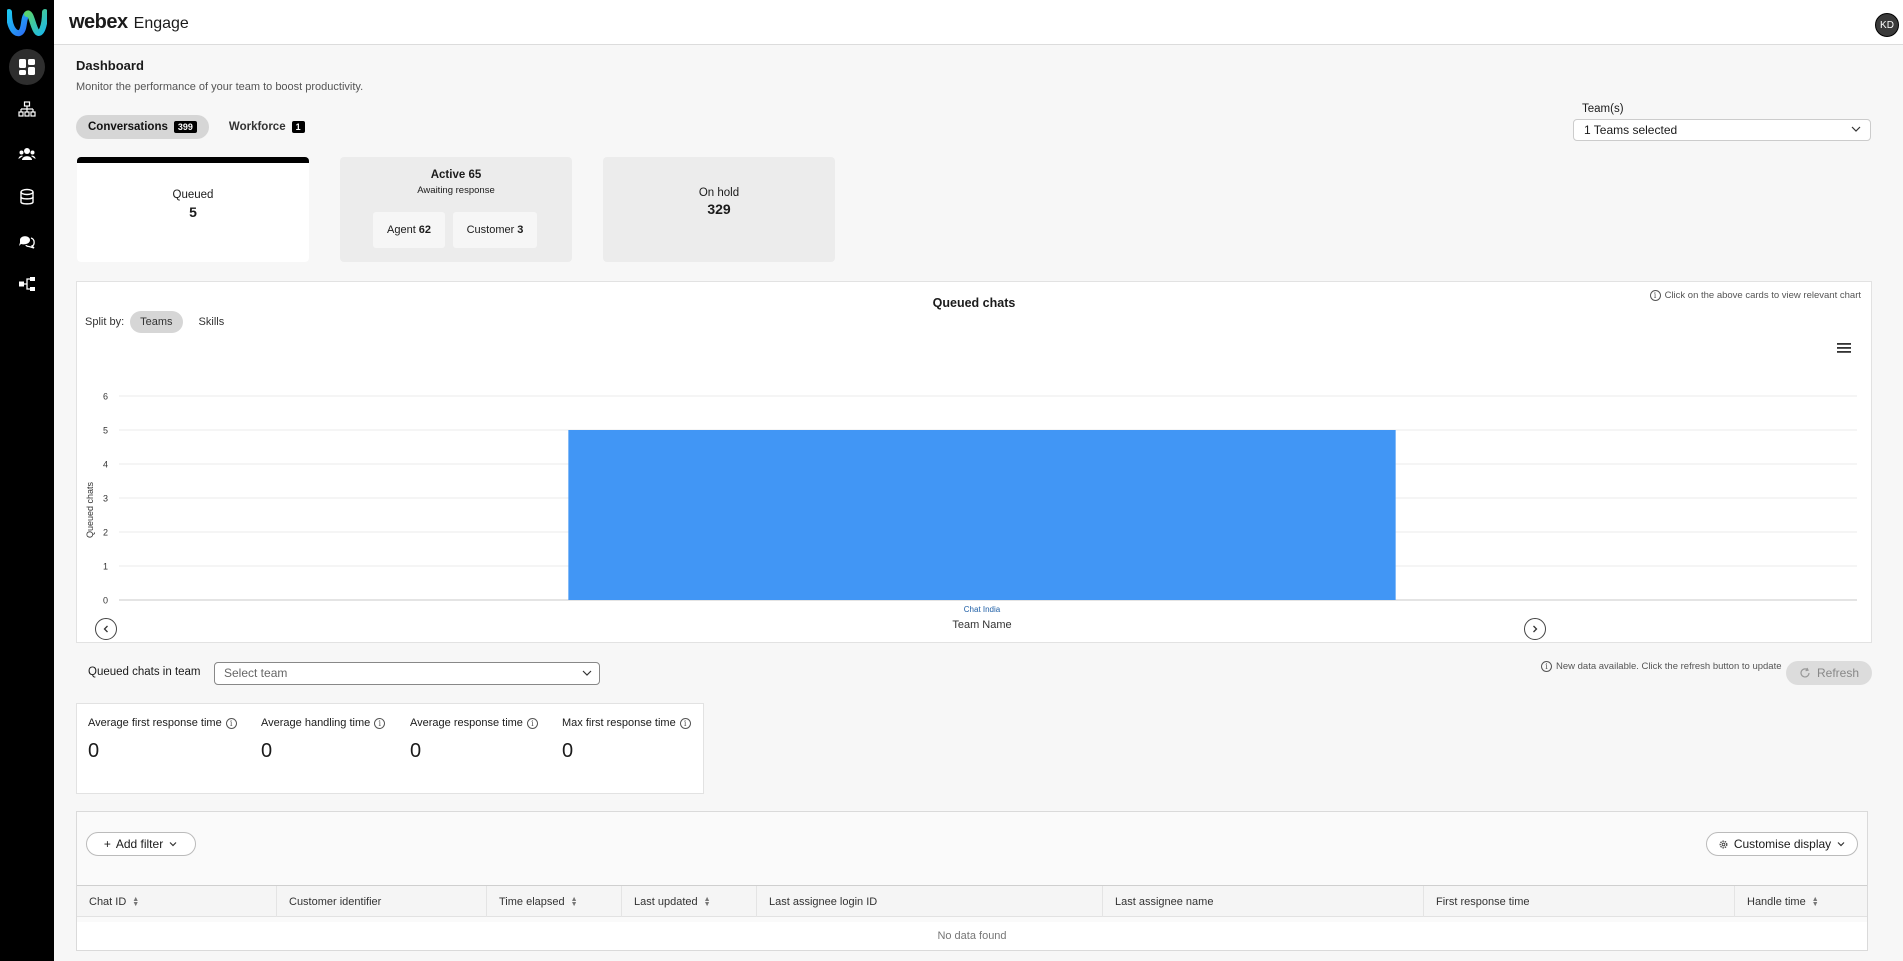 The height and width of the screenshot is (961, 1903). What do you see at coordinates (1887, 25) in the screenshot?
I see `user-avatar: KD` at bounding box center [1887, 25].